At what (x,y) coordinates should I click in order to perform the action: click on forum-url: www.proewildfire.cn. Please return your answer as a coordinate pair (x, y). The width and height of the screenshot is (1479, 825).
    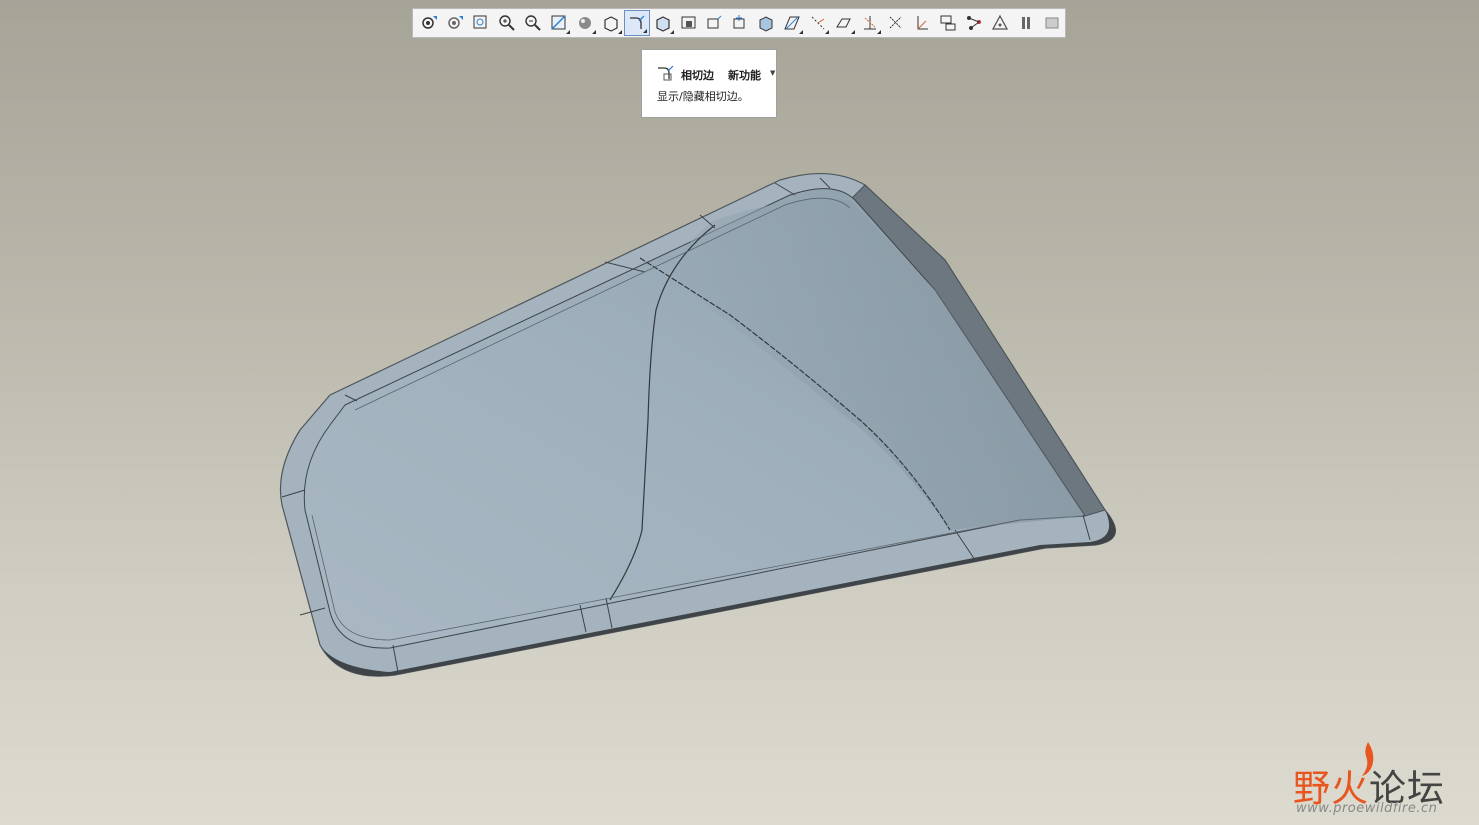
    Looking at the image, I should click on (1367, 808).